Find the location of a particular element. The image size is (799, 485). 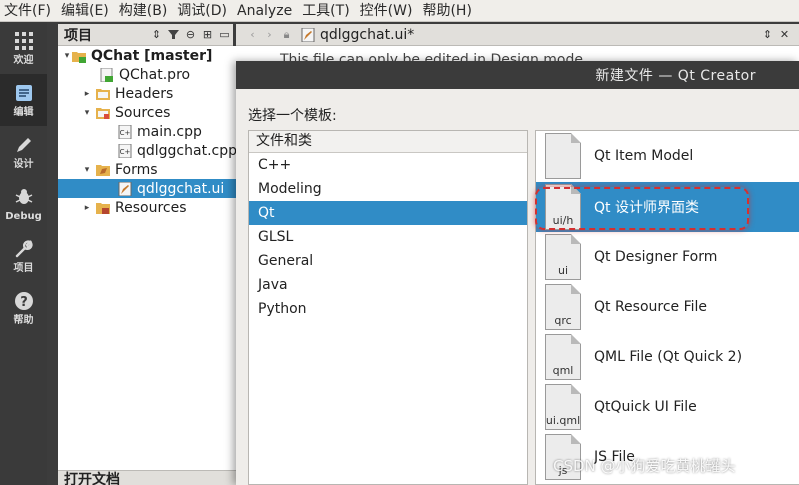

tree-item-main-cpp: C+ main.cpp is located at coordinates (147, 131).